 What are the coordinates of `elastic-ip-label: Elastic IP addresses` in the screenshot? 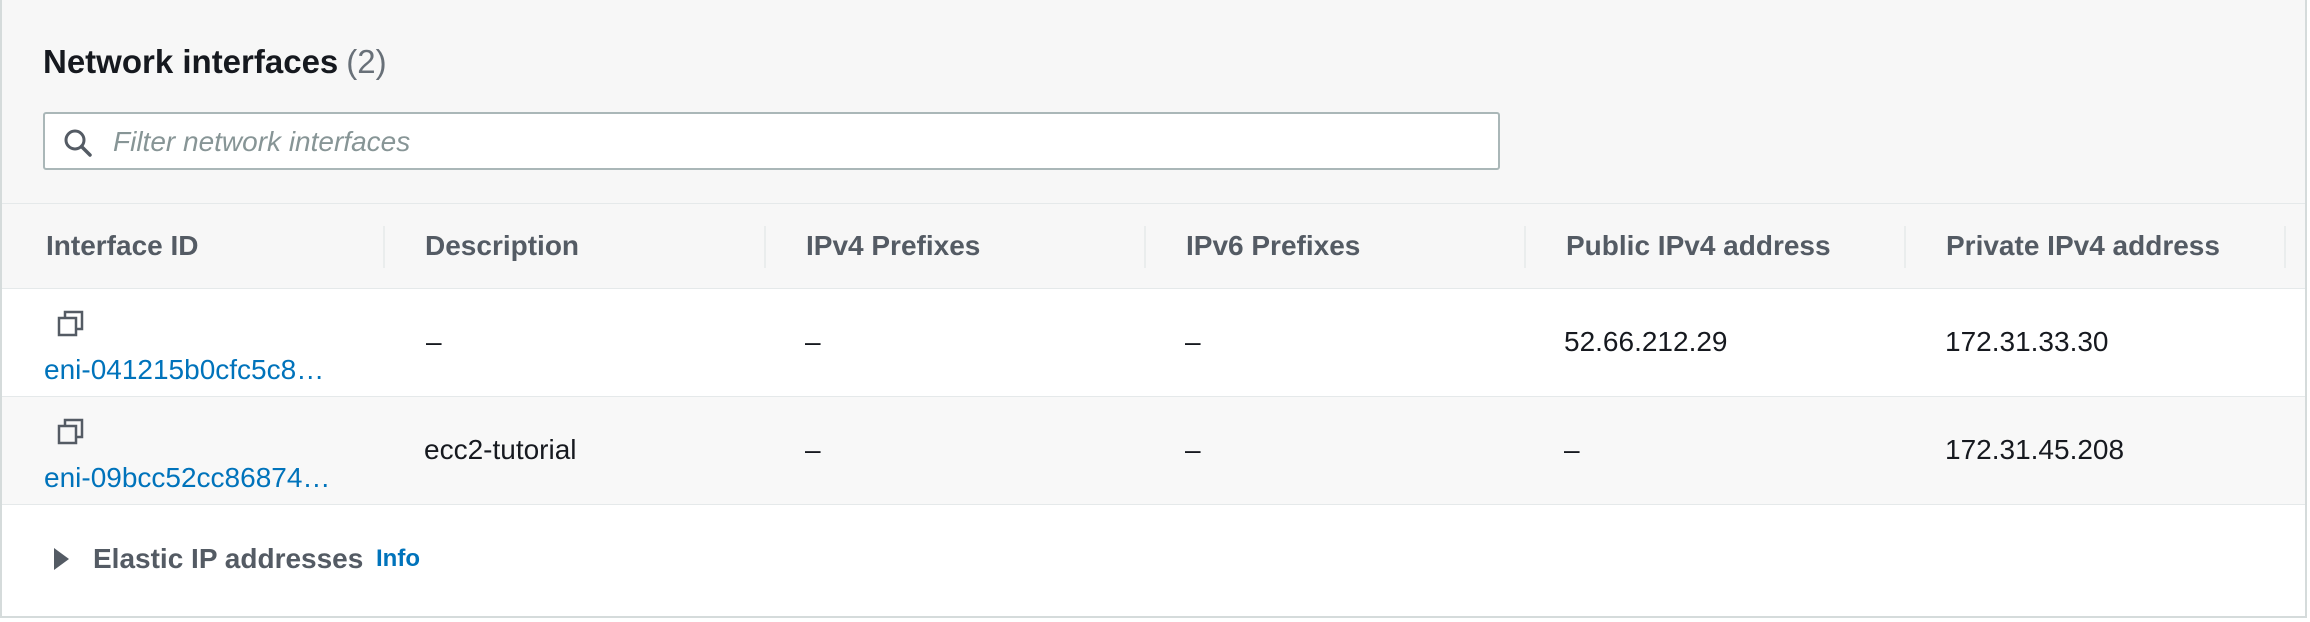 It's located at (228, 558).